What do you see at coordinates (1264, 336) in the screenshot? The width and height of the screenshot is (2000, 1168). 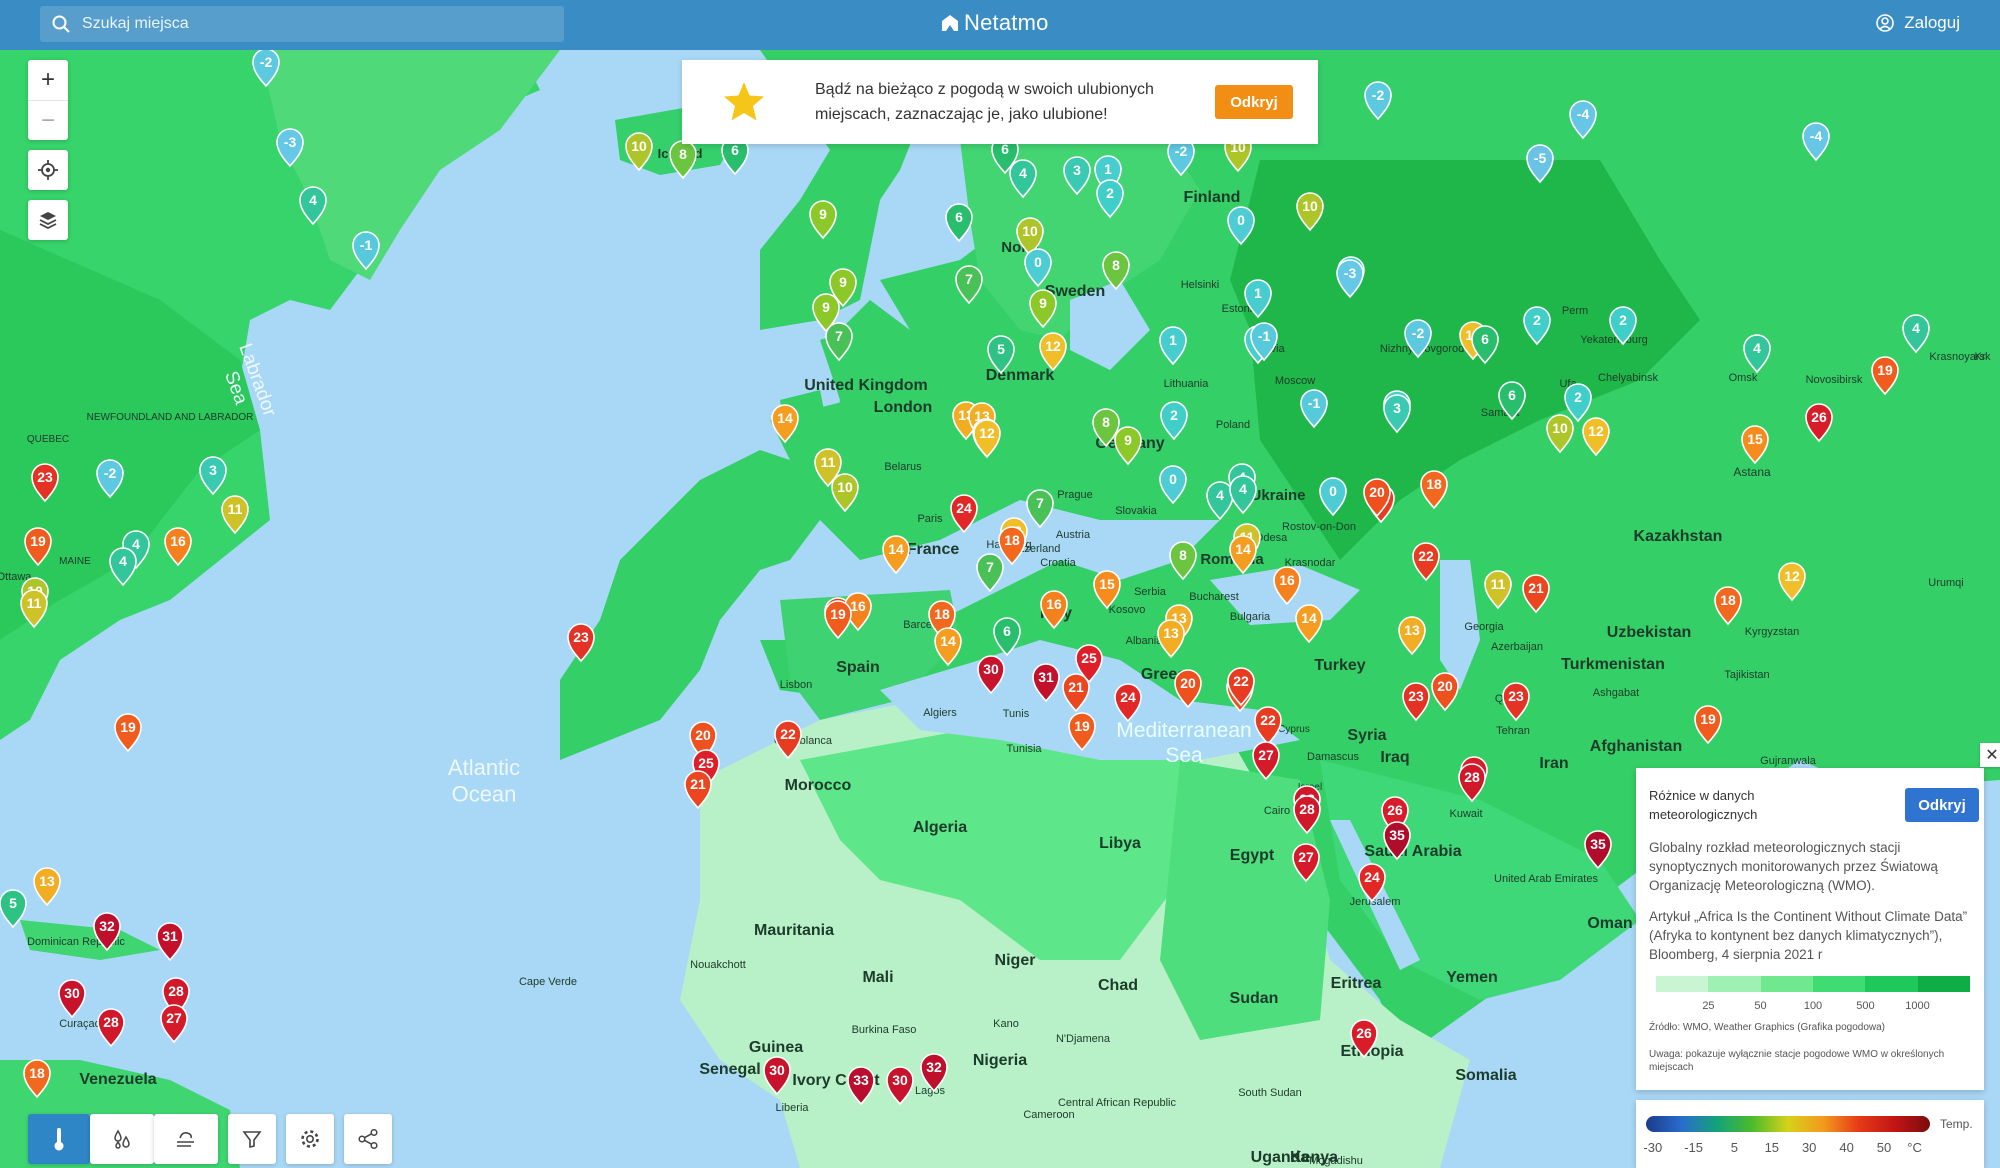 I see `marker-temperature: -1` at bounding box center [1264, 336].